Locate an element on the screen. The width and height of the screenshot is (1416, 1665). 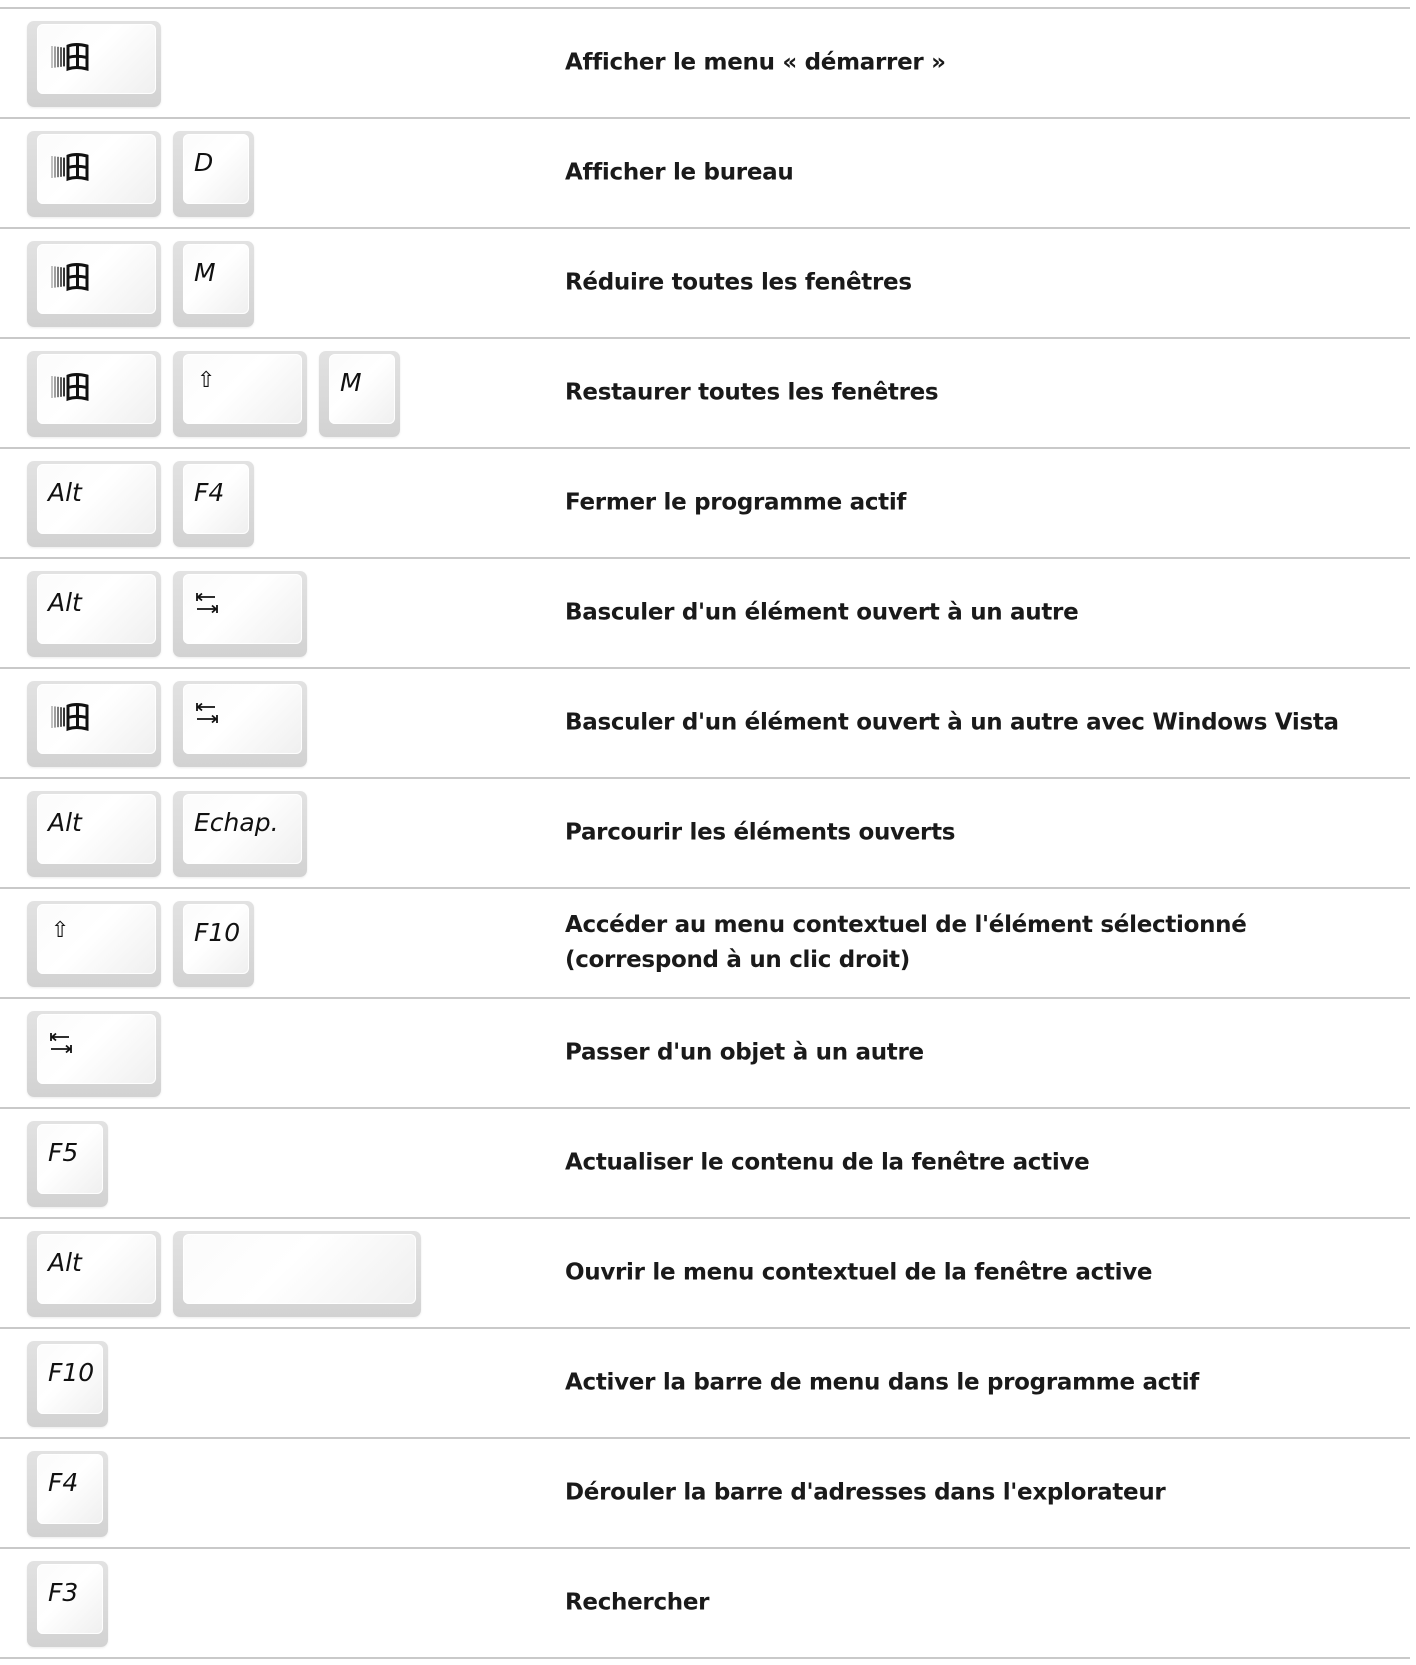
shortcut-description: Basculer d'un élément ouvert à un autre is located at coordinates (822, 613).